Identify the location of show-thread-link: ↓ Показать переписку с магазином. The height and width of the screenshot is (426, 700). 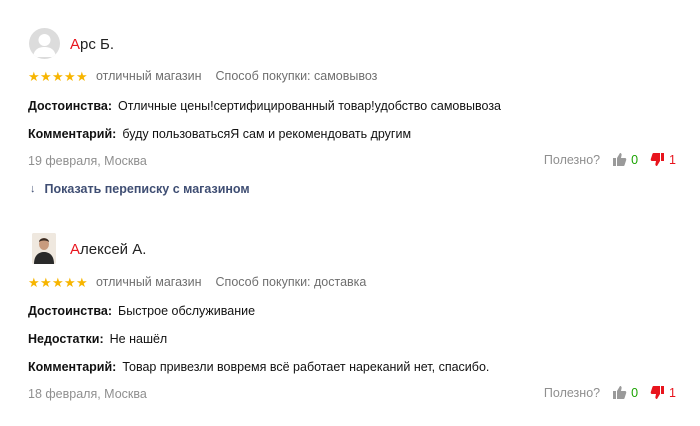
(140, 189).